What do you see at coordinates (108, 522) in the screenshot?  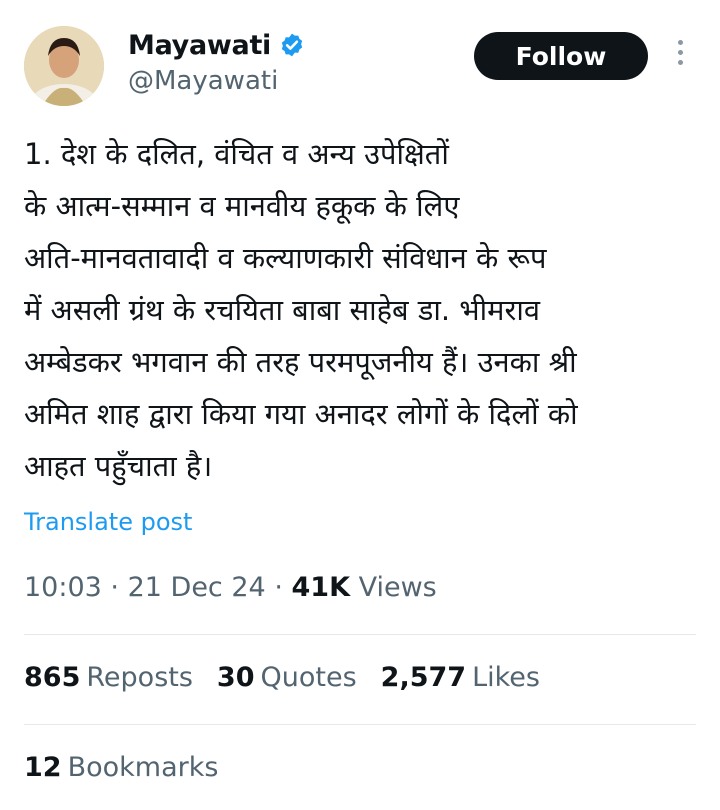 I see `translate-post-link: Translate post` at bounding box center [108, 522].